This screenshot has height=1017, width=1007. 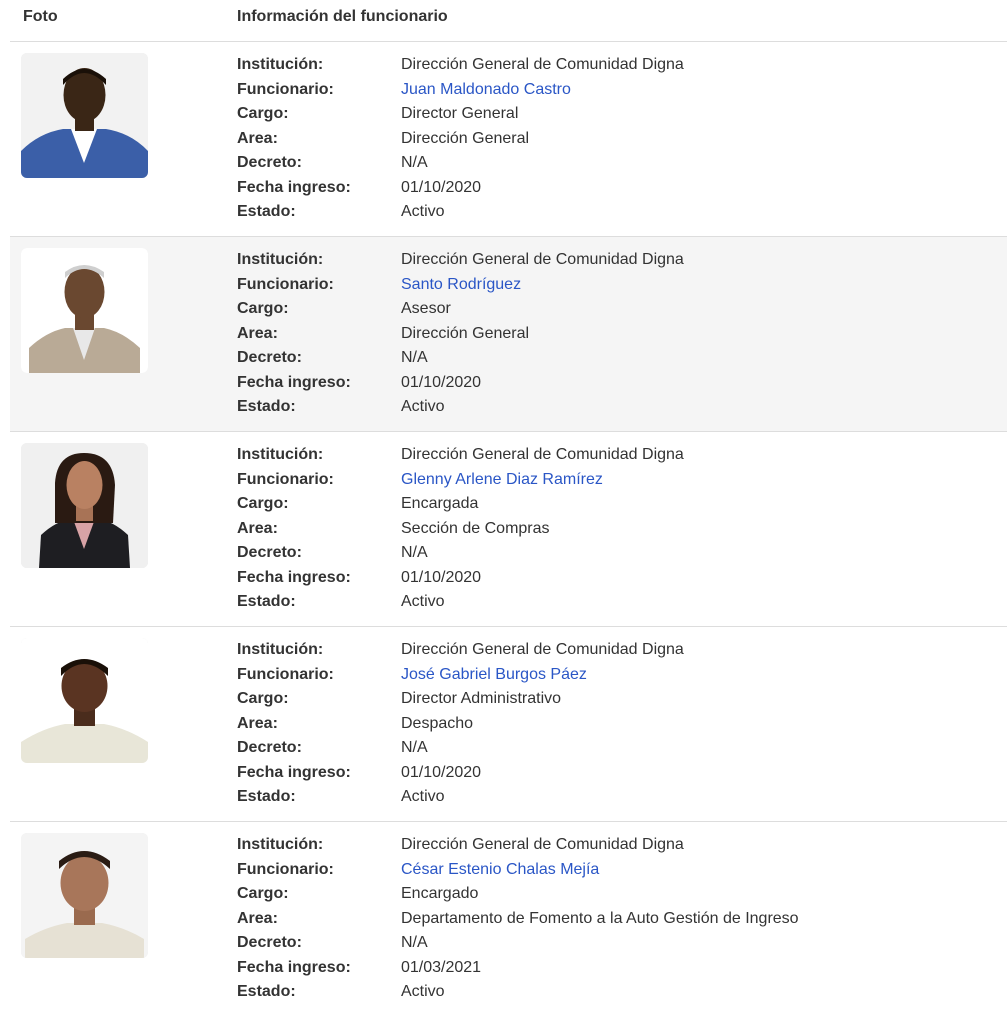 What do you see at coordinates (481, 698) in the screenshot?
I see `value-cargo: Director Administrativo` at bounding box center [481, 698].